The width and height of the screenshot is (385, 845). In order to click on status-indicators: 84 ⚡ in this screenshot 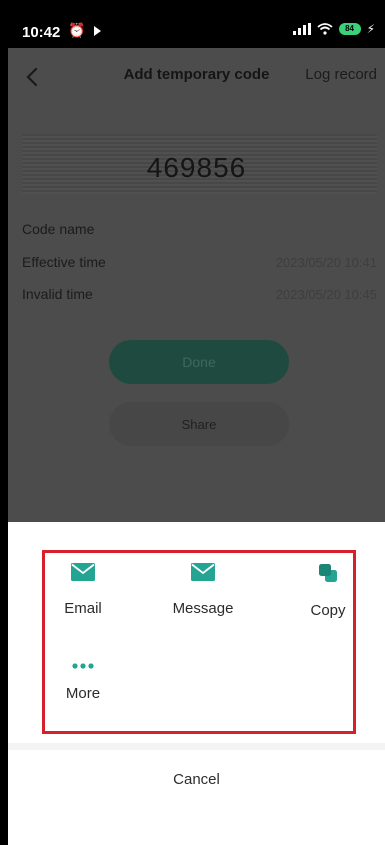, I will do `click(333, 29)`.